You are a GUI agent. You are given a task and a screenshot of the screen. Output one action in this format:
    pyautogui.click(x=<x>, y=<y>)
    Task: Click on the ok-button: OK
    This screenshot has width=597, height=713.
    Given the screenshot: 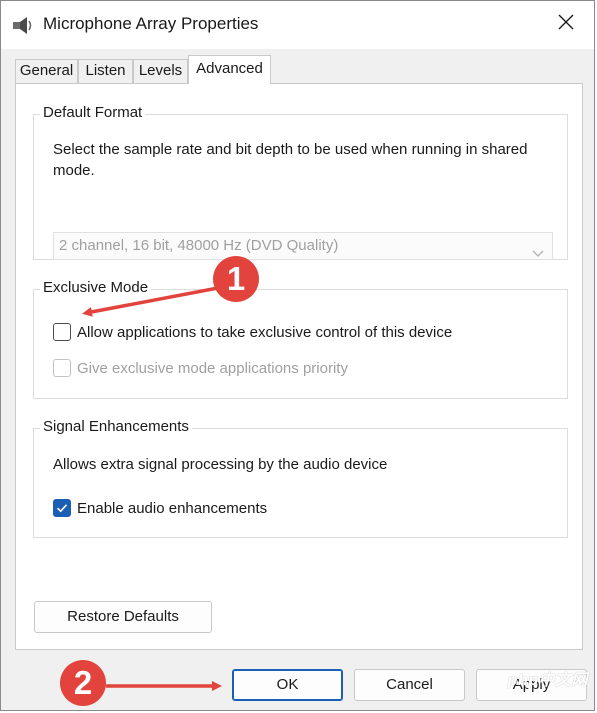 What is the action you would take?
    pyautogui.click(x=287, y=685)
    